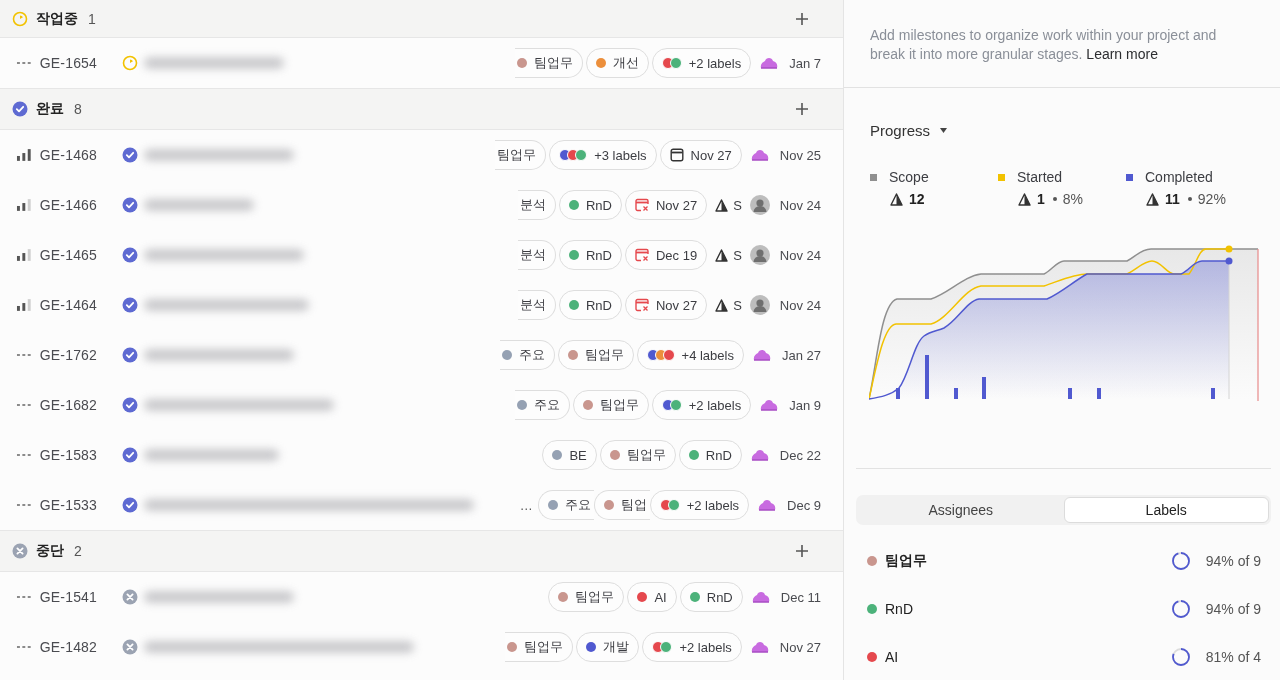  Describe the element at coordinates (603, 155) in the screenshot. I see `labels-chip: +3 labels` at that location.